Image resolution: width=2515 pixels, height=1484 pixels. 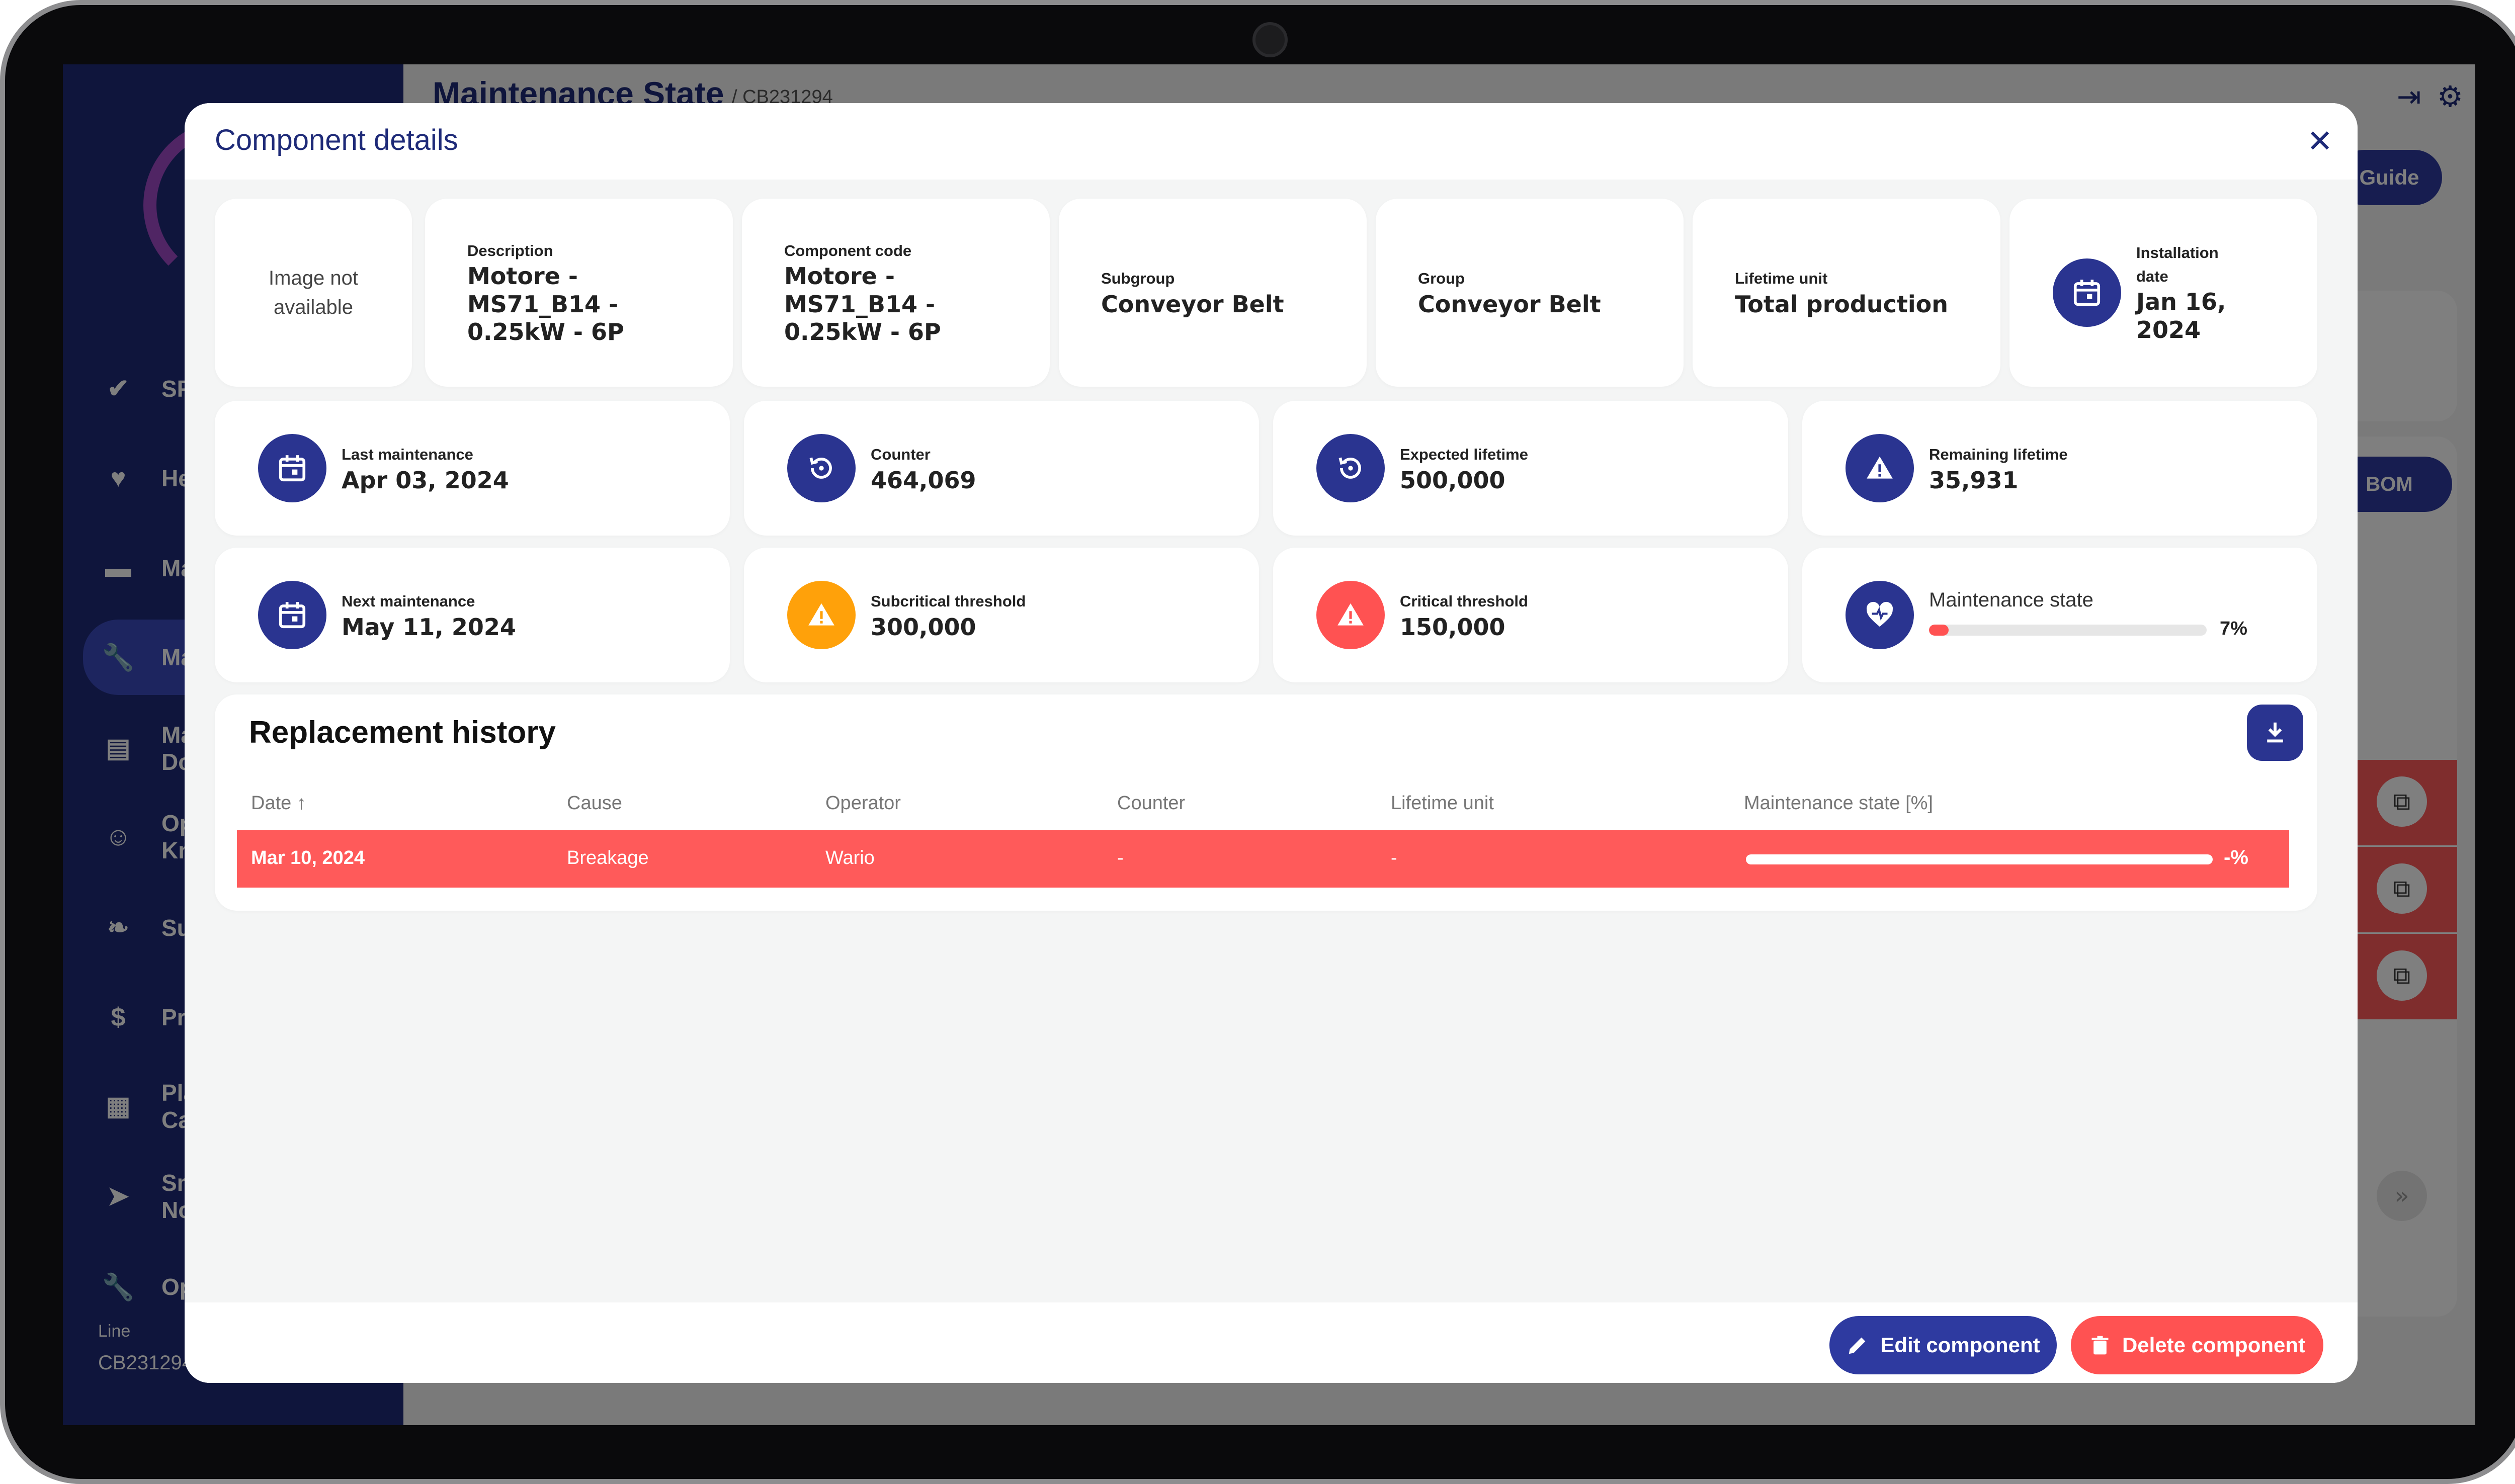 I want to click on close-icon: ✕, so click(x=2319, y=140).